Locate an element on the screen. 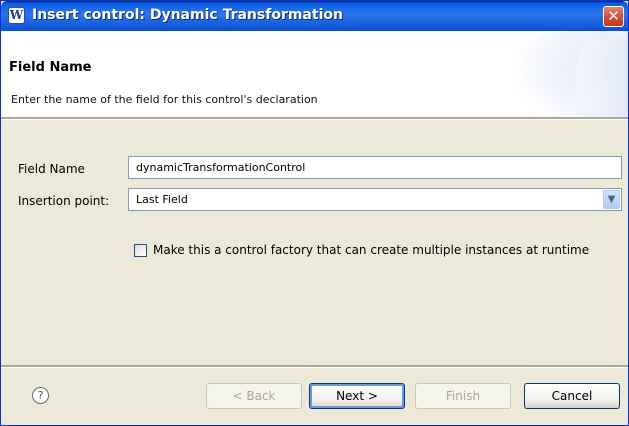 The image size is (629, 426). close-icon: ✕ is located at coordinates (613, 16).